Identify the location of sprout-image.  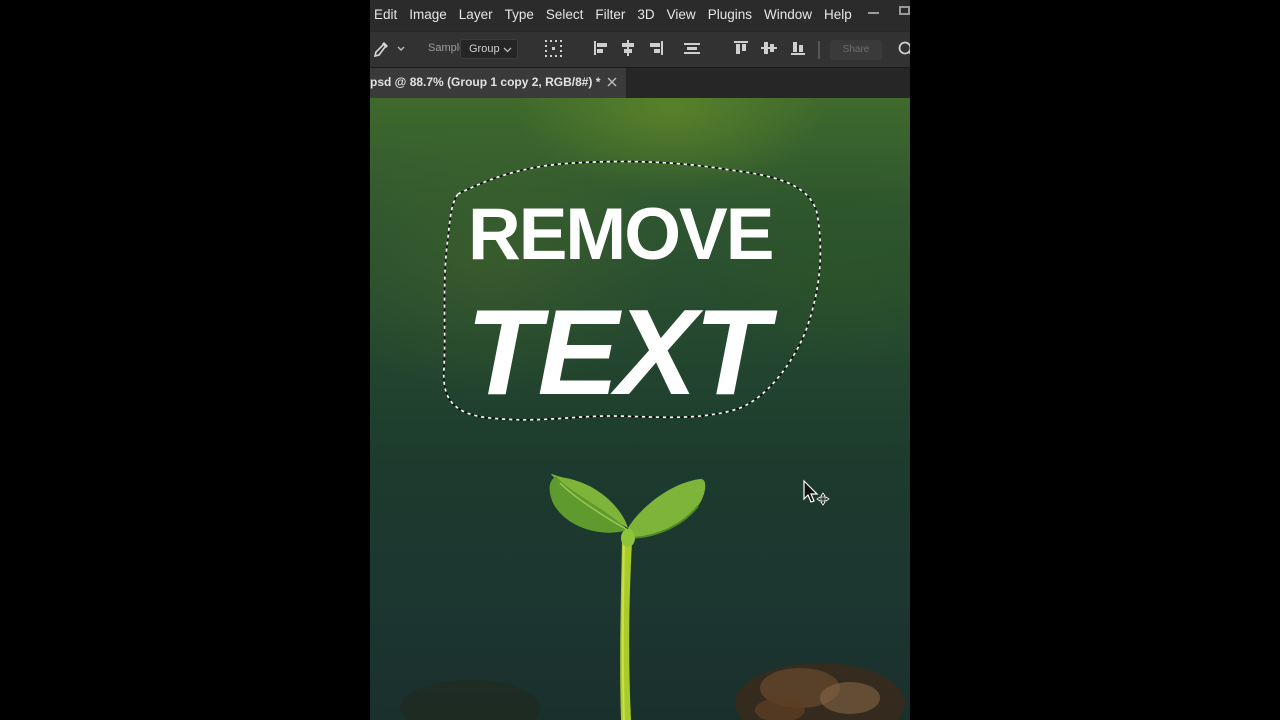
(627, 596).